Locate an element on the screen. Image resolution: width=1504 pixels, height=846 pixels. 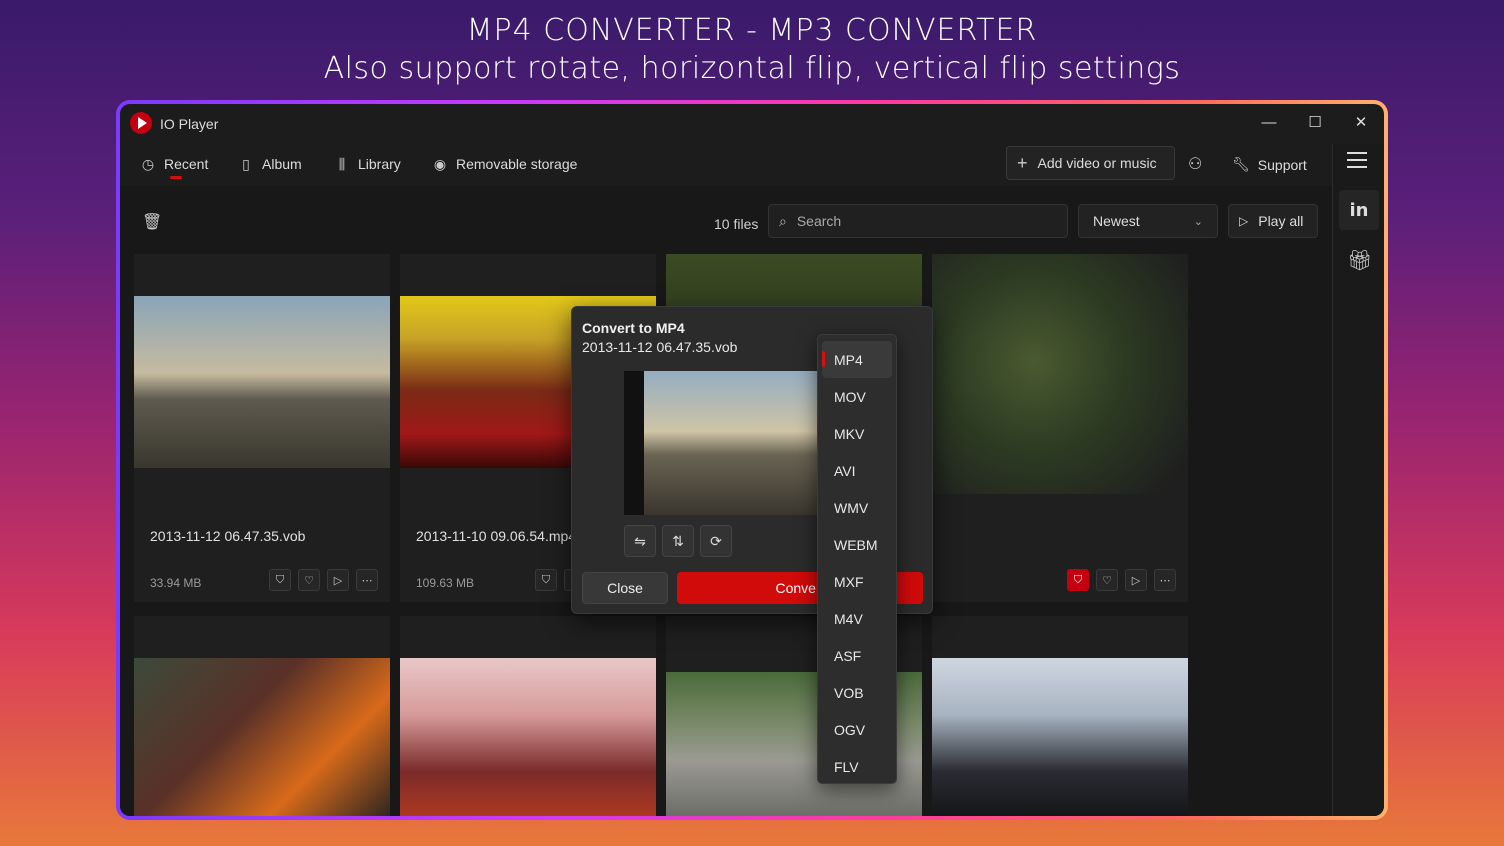
format-option-asf: ASF is located at coordinates (857, 655).